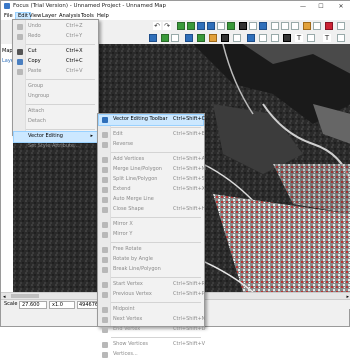 The width and height of the screenshot is (350, 360). Describe the element at coordinates (140, 119) in the screenshot. I see `menu-item-label: Vector Editing Toolbar` at that location.